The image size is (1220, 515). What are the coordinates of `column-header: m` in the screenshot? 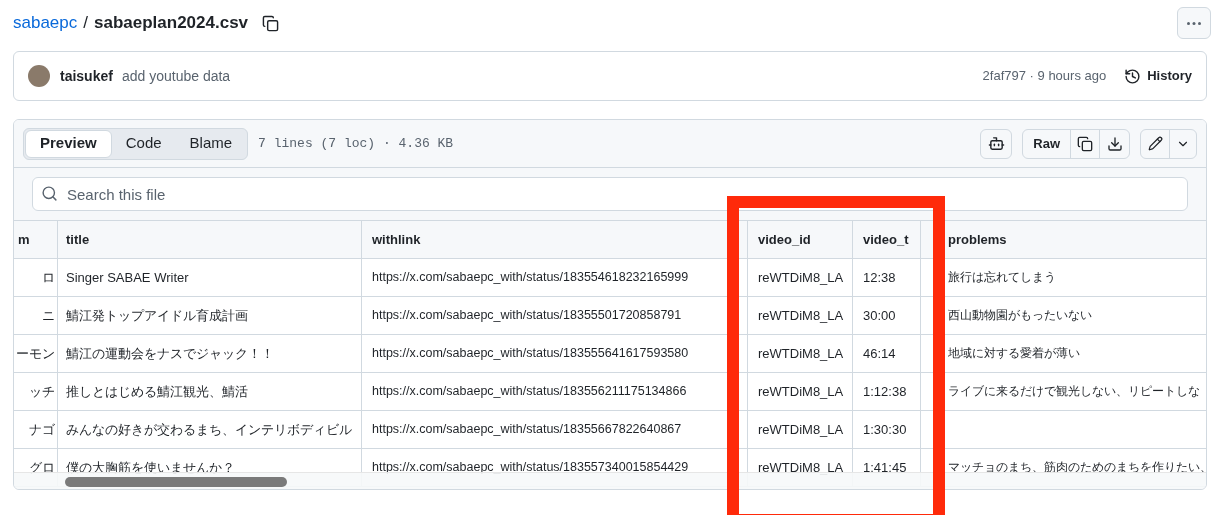 It's located at (24, 239).